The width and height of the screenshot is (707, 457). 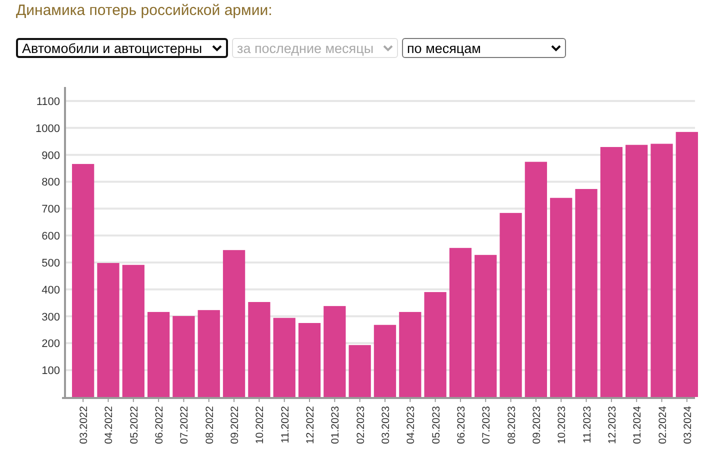 What do you see at coordinates (536, 425) in the screenshot?
I see `axis-label: 09.2023` at bounding box center [536, 425].